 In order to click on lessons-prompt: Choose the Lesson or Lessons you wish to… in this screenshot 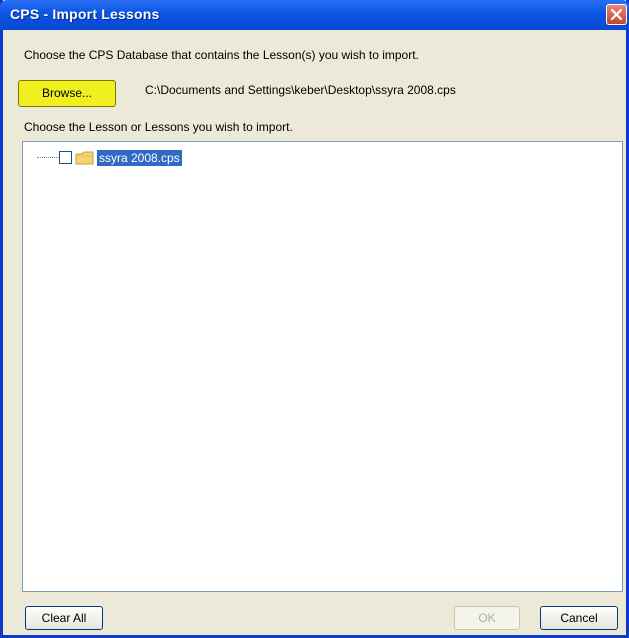, I will do `click(158, 127)`.